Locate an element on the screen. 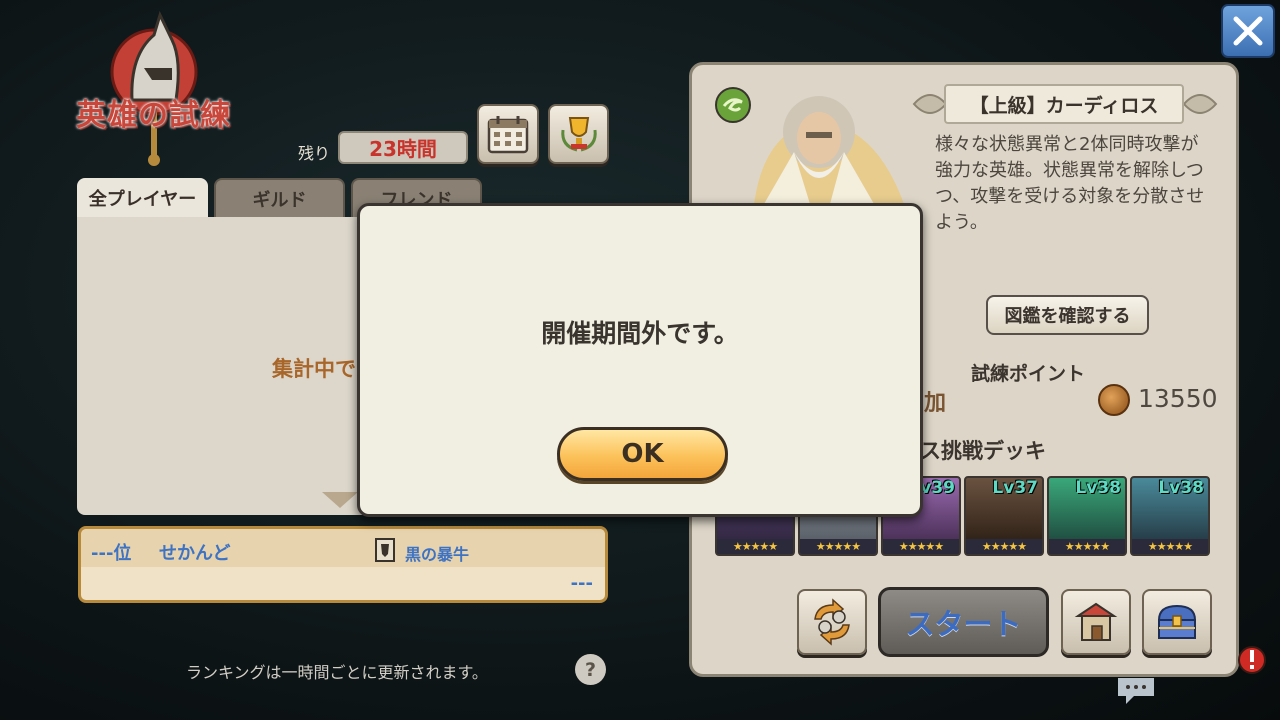 This screenshot has height=720, width=1280. remaining-time: 23時間 is located at coordinates (403, 147).